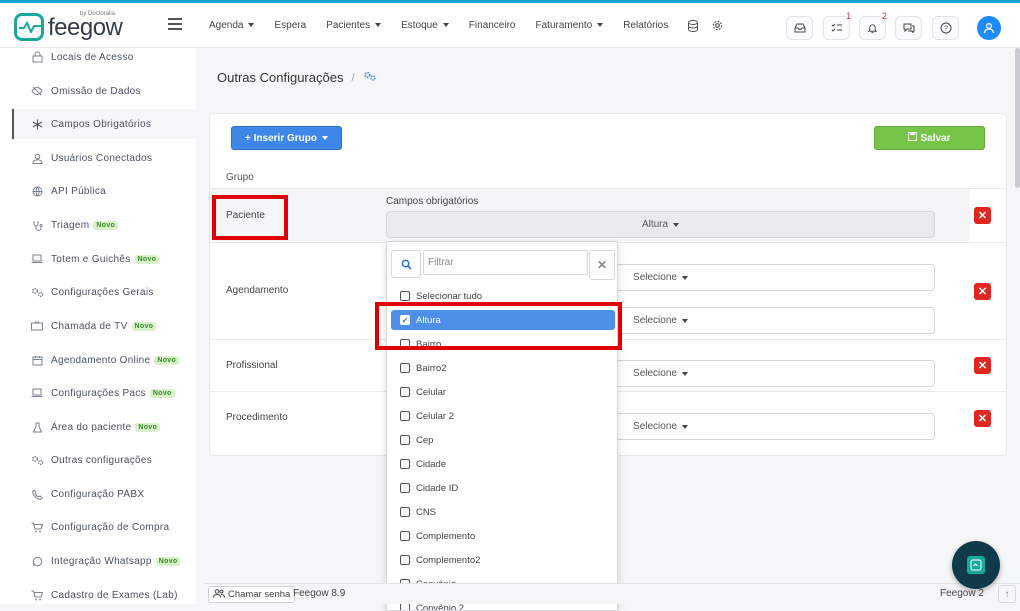 The height and width of the screenshot is (611, 1020). Describe the element at coordinates (717, 27) in the screenshot. I see `settings-gear-icon` at that location.